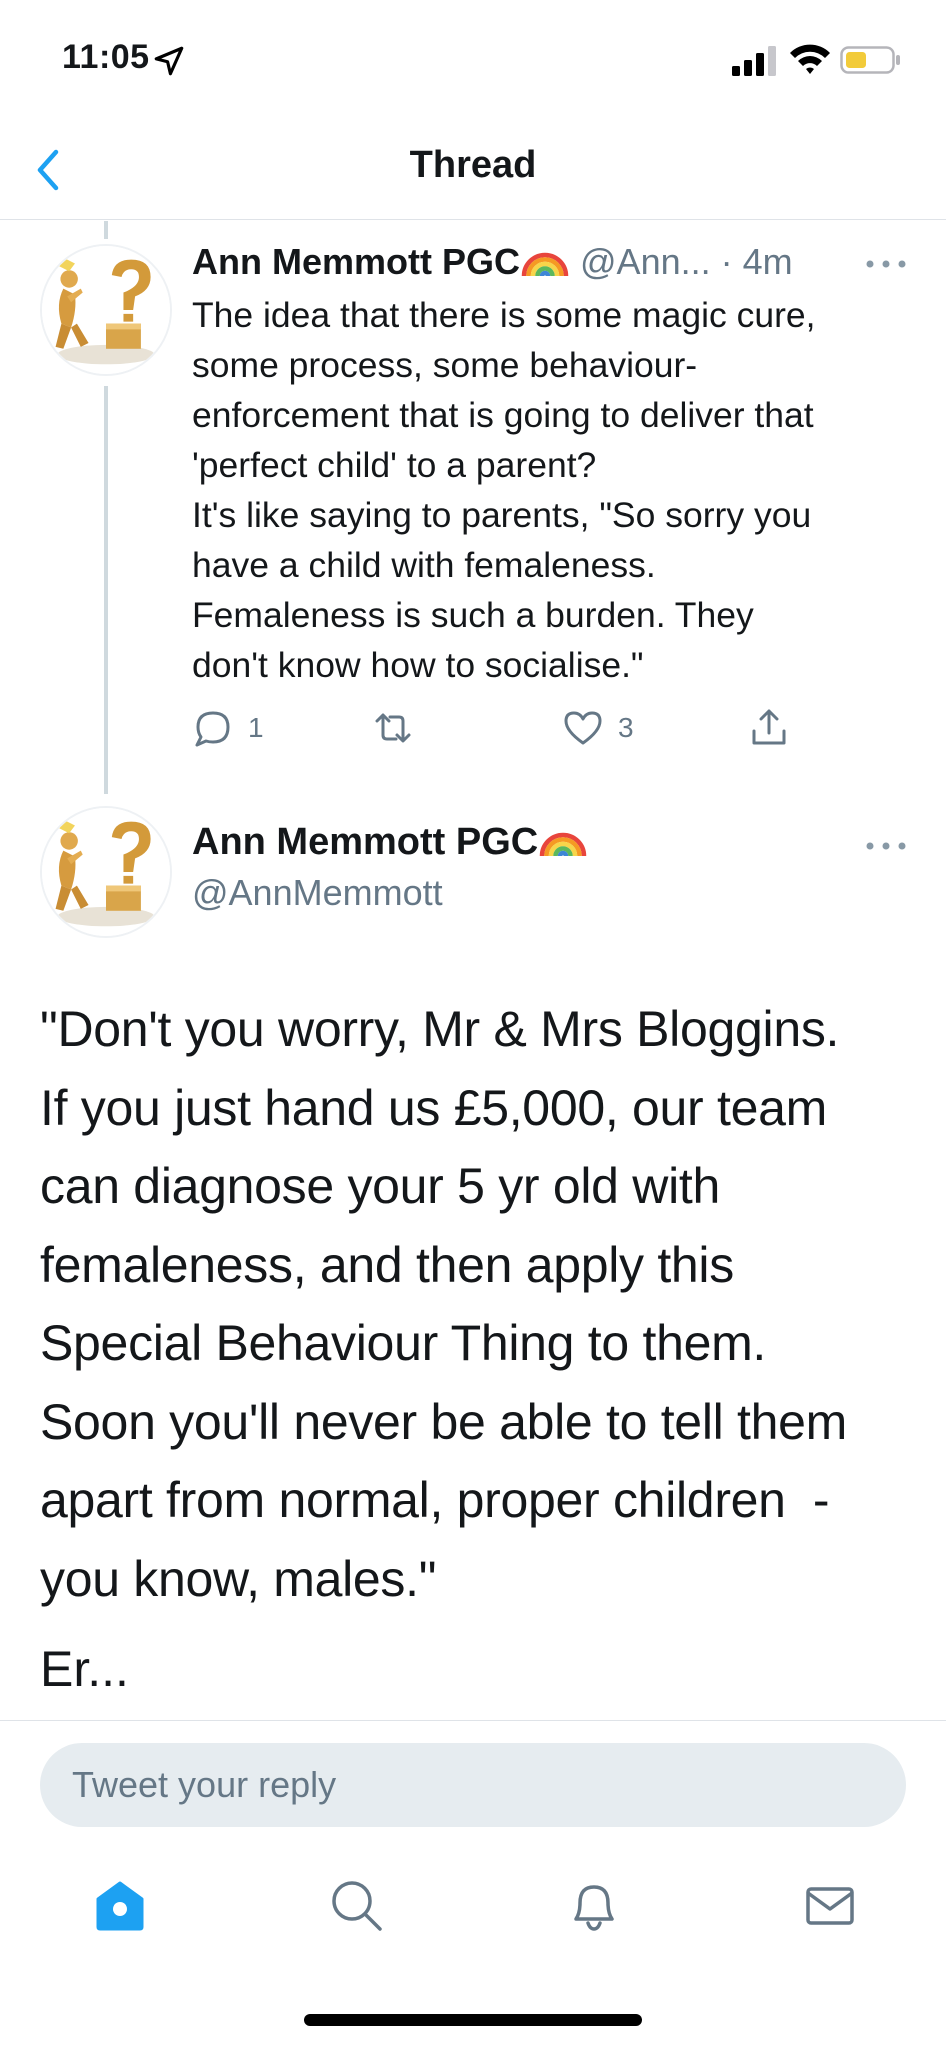 The image size is (946, 2048). I want to click on wifi-icon, so click(810, 59).